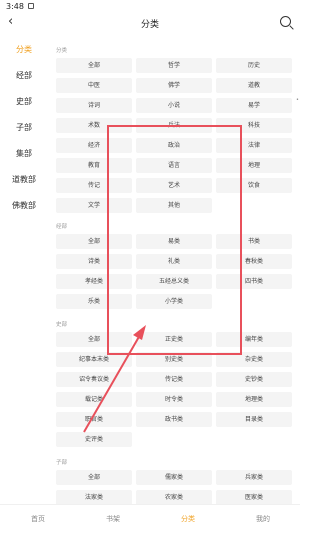 Image resolution: width=320 pixels, height=533 pixels. I want to click on category-chip: 道教, so click(254, 85).